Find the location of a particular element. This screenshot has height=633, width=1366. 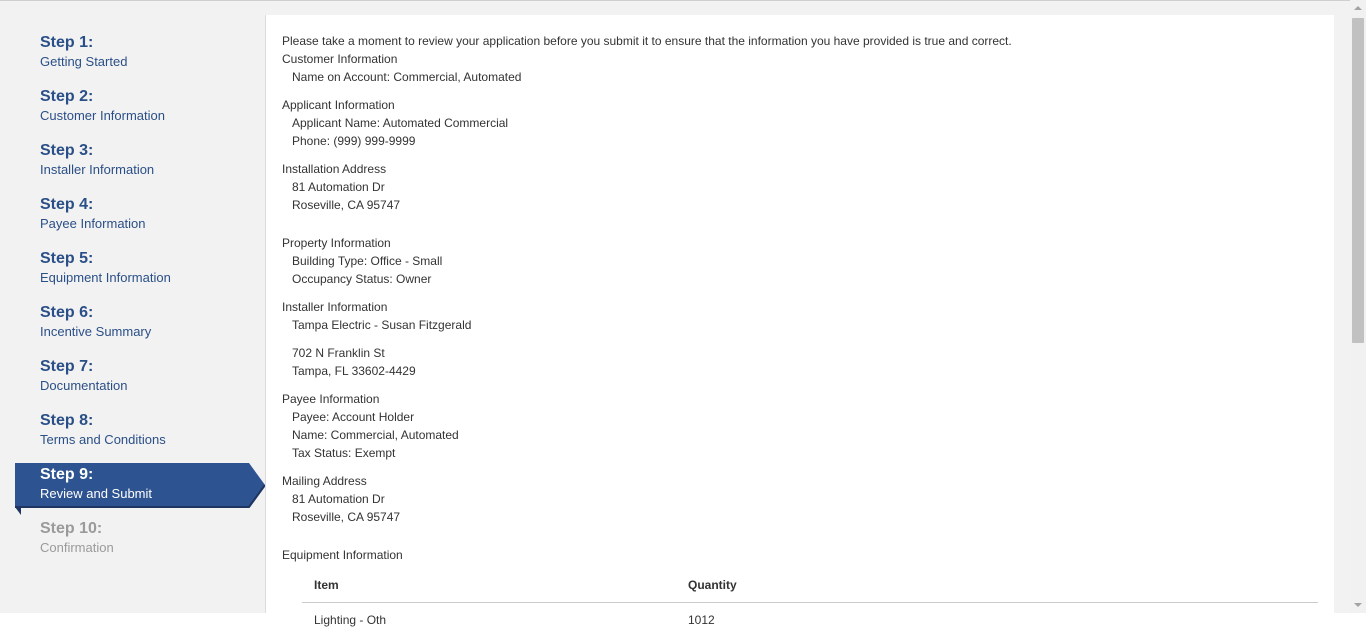

step-label: Payee Information is located at coordinates (93, 224).